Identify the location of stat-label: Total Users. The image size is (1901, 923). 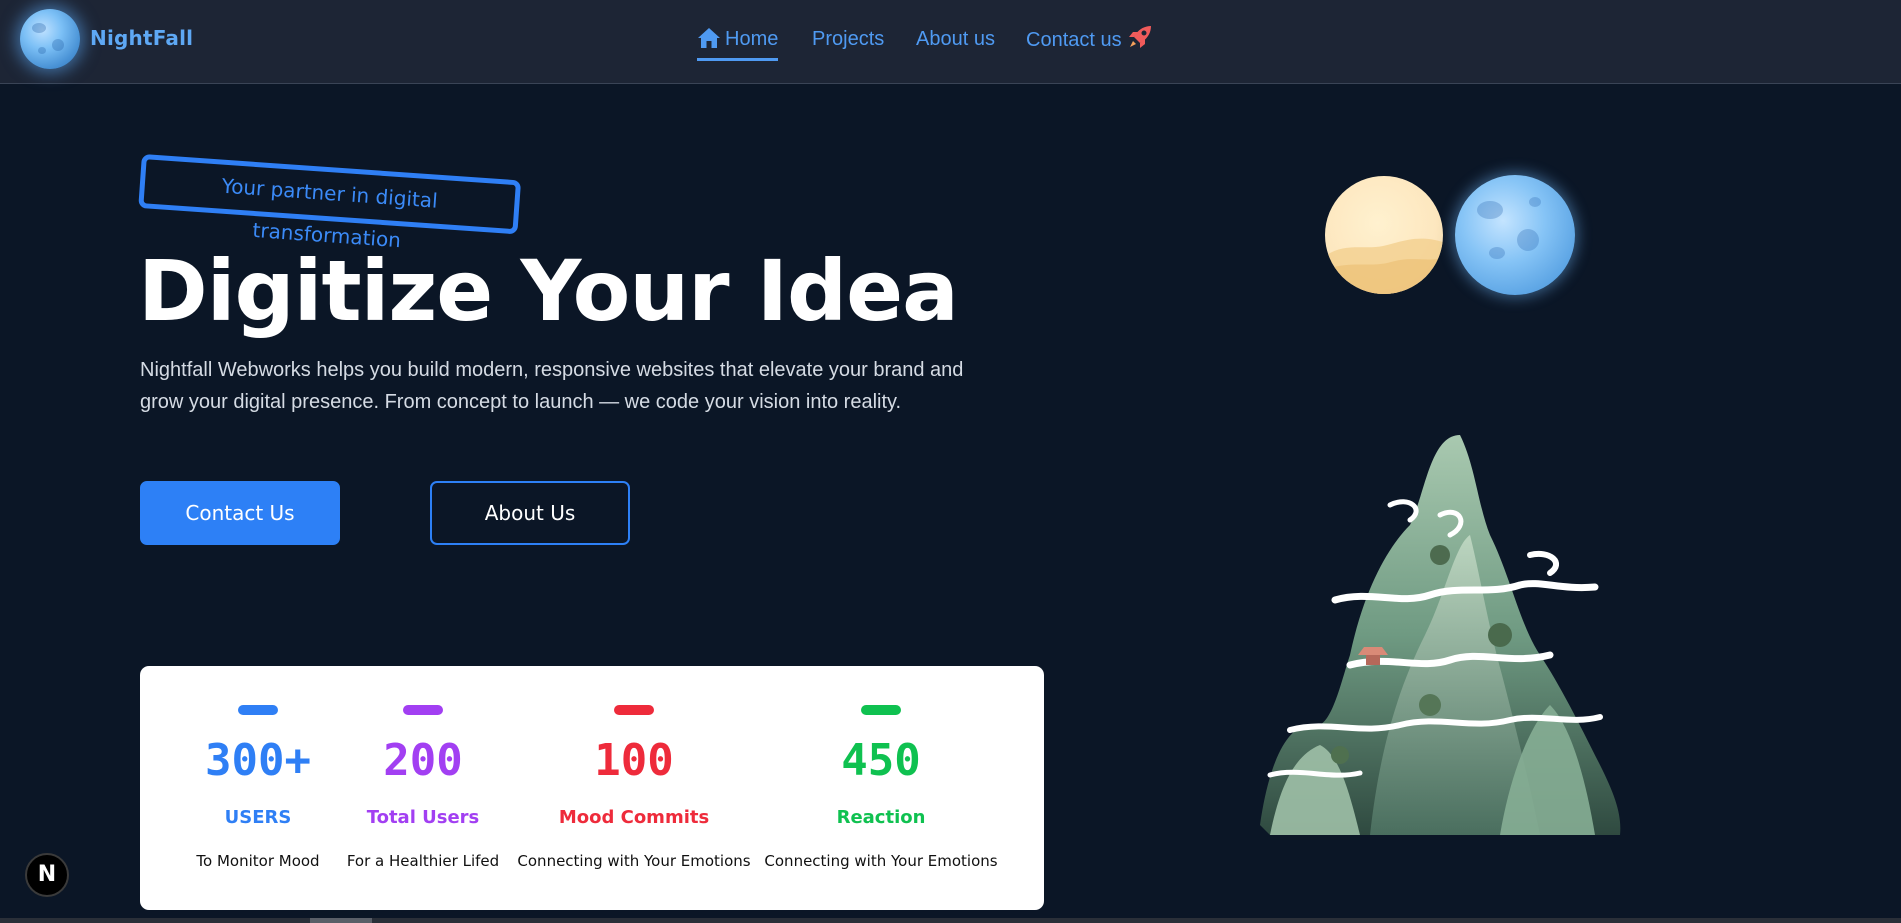
(423, 817).